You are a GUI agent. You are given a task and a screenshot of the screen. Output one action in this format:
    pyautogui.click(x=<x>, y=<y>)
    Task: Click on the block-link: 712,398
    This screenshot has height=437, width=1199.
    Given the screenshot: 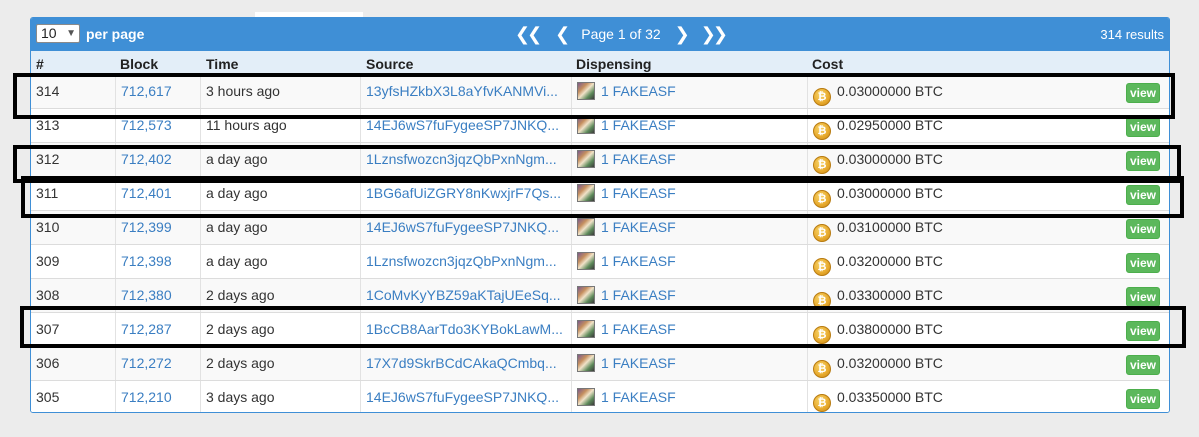 What is the action you would take?
    pyautogui.click(x=160, y=261)
    